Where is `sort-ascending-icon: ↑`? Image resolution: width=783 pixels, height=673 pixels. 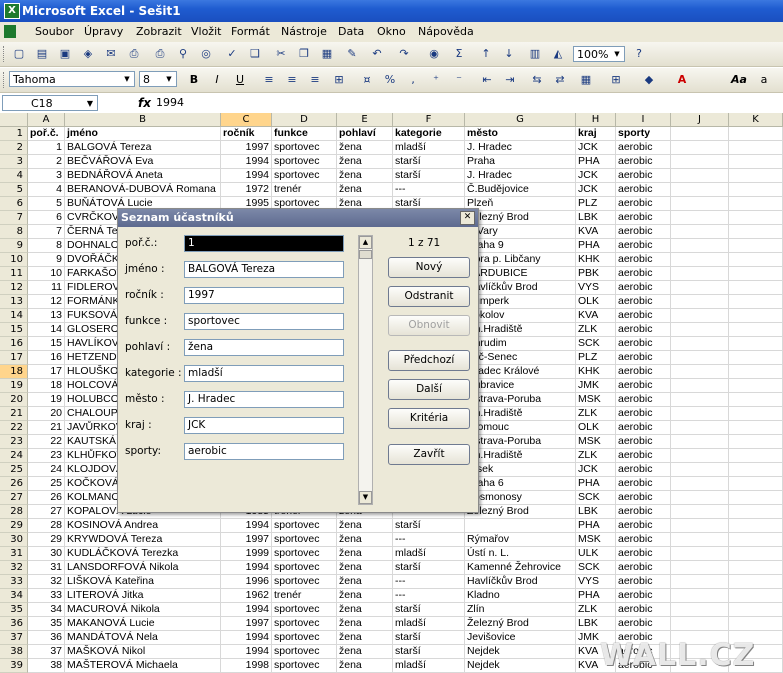 sort-ascending-icon: ↑ is located at coordinates (486, 53).